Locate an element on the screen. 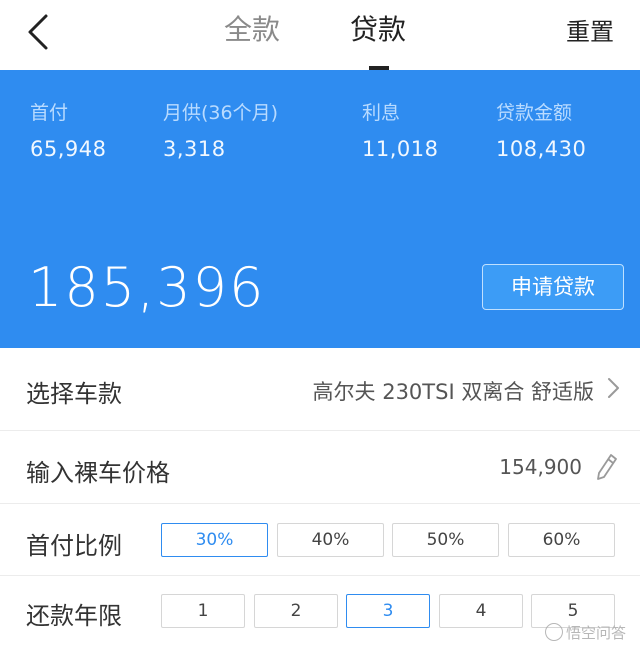 This screenshot has height=651, width=640. down-payment-option-40: 40% is located at coordinates (330, 540).